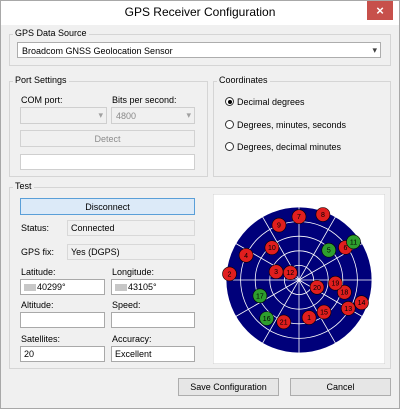 The width and height of the screenshot is (400, 409). Describe the element at coordinates (272, 248) in the screenshot. I see `satellite-prn-label: 10` at that location.